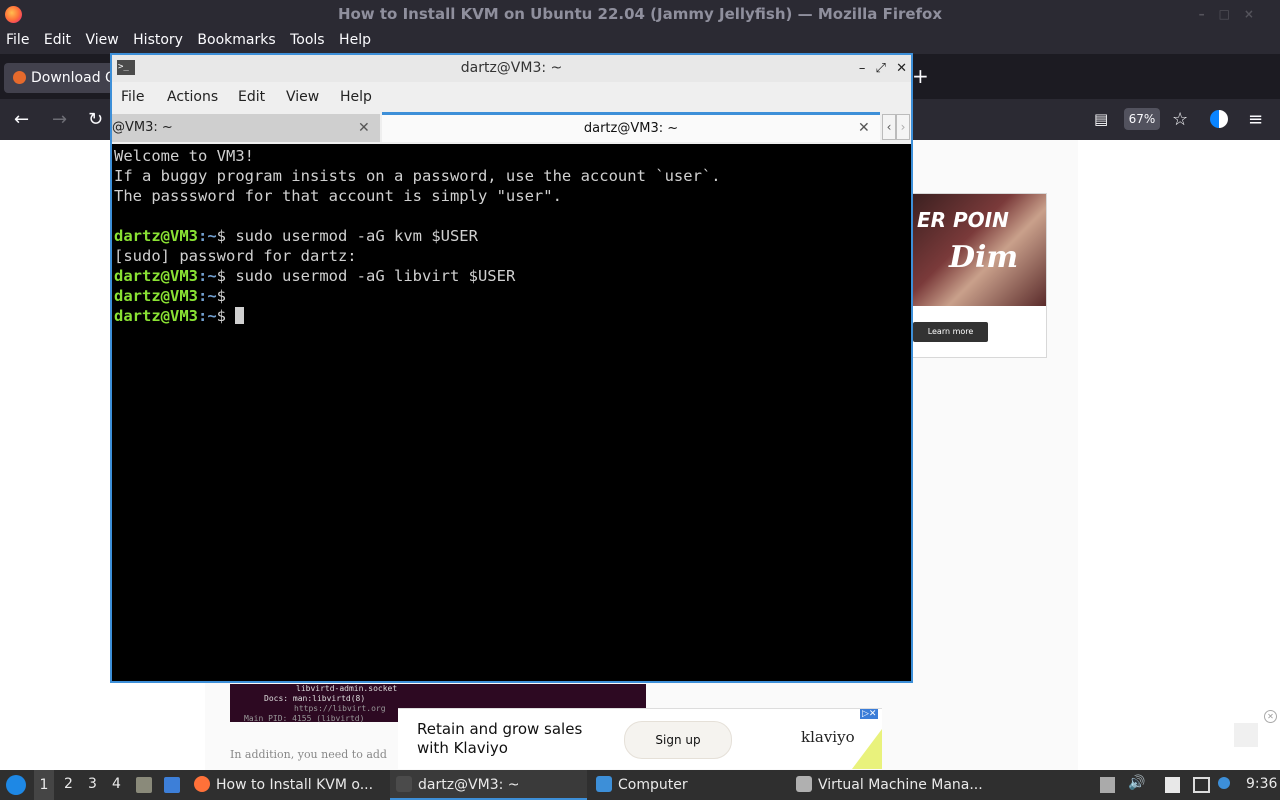  What do you see at coordinates (307, 38) in the screenshot?
I see `ff-menu-tools: Tools` at bounding box center [307, 38].